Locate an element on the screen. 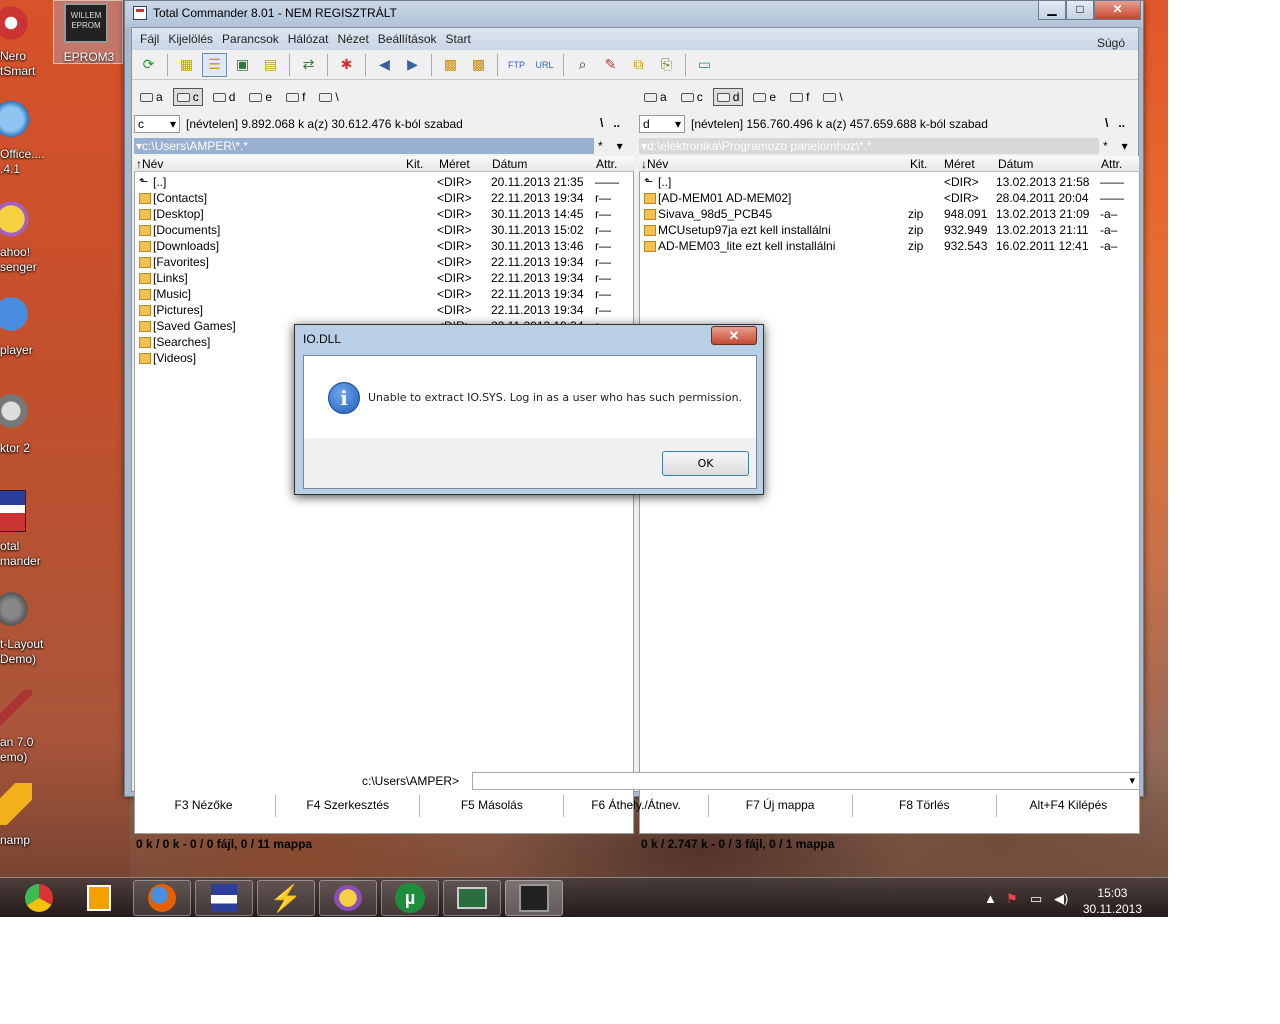 This screenshot has width=1280, height=1024. file-row: [Favorites] <DIR> 22.11.2013 19:34 r— is located at coordinates (384, 262).